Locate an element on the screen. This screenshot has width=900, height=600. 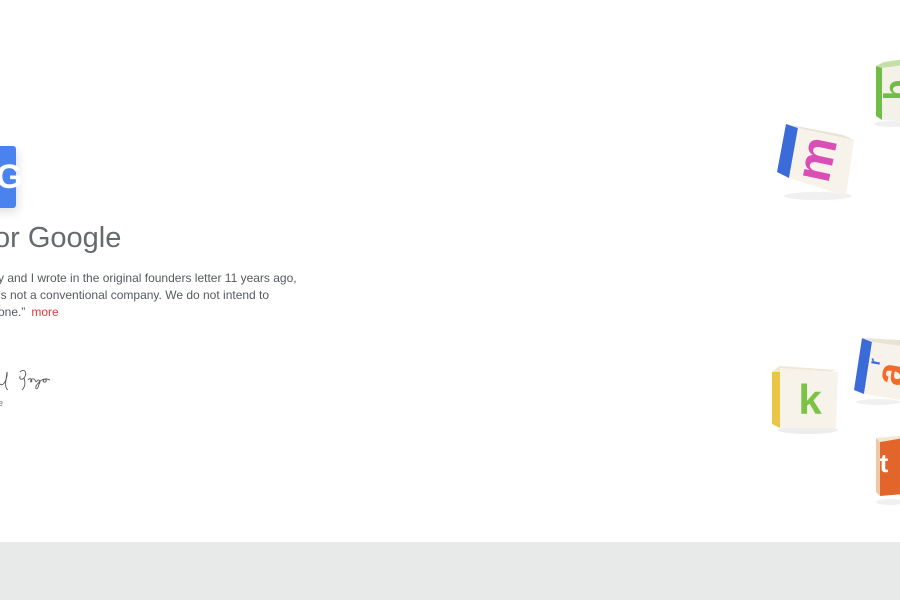
cube-letter: k is located at coordinates (810, 399).